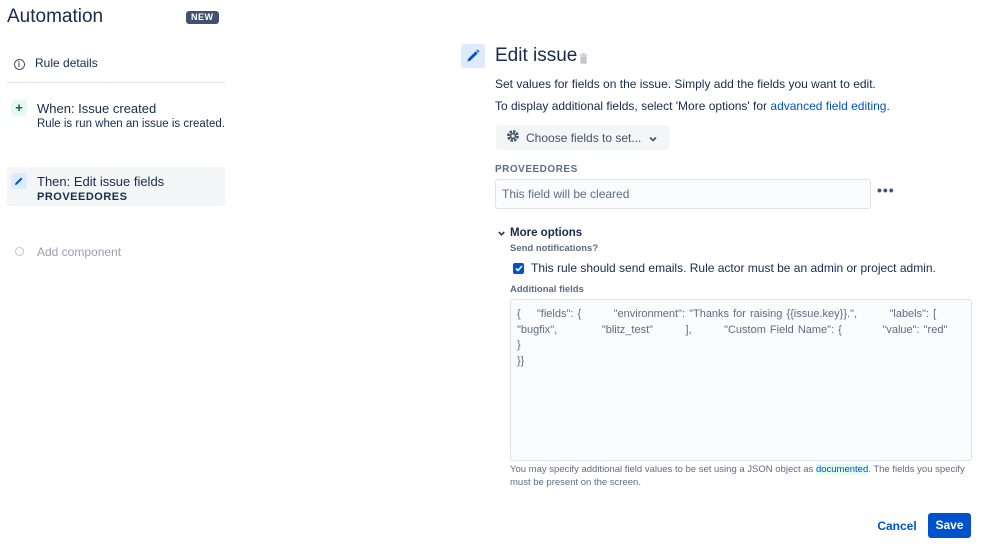 The image size is (999, 554). I want to click on proveedores-field-label: PROVEEDORES, so click(536, 169).